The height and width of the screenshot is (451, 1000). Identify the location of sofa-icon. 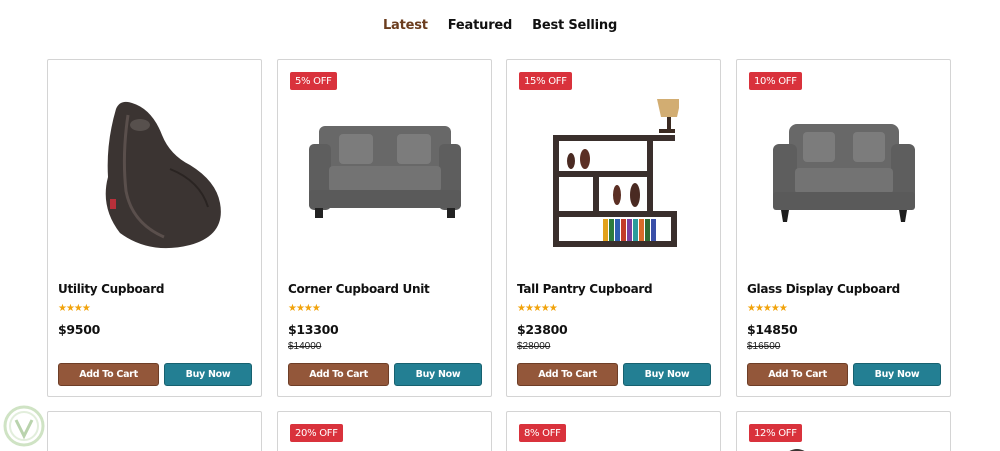
(385, 172).